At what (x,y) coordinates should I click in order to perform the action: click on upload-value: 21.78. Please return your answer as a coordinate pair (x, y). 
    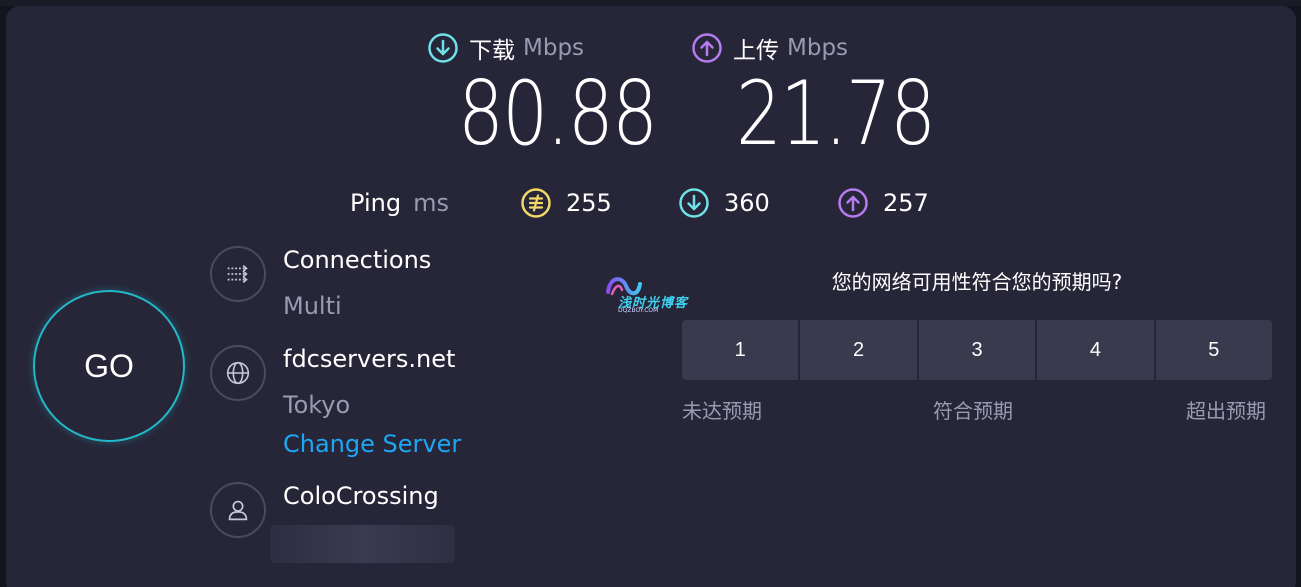
    Looking at the image, I should click on (836, 113).